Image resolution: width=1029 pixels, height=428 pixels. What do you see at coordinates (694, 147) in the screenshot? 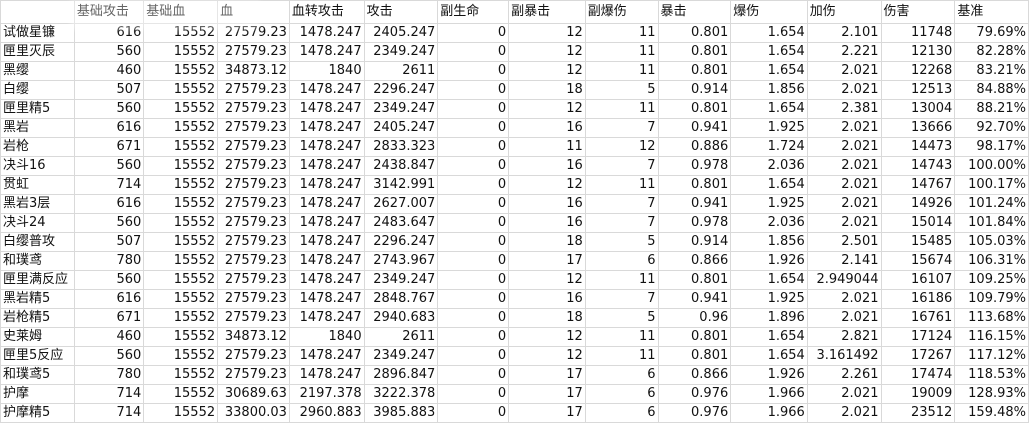
I see `data-cell: 0.886` at bounding box center [694, 147].